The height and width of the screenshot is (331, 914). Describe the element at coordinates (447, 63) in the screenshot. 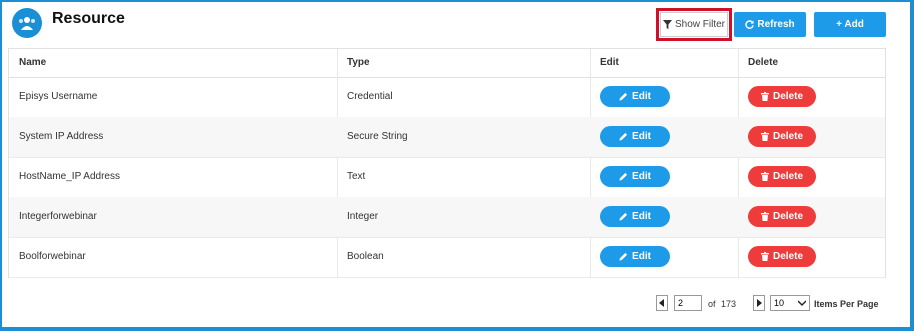

I see `table-header: Name Type Edit Delete` at that location.